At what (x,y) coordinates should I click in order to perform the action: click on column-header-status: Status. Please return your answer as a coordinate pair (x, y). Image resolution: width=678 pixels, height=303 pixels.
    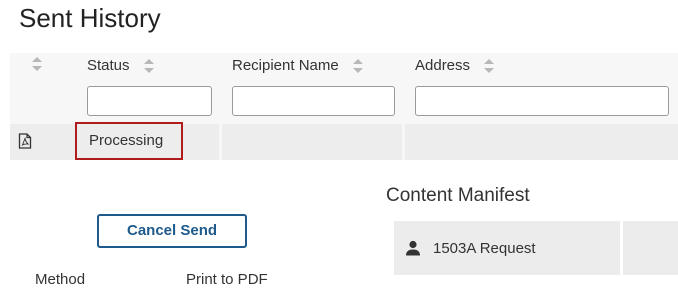
    Looking at the image, I should click on (120, 66).